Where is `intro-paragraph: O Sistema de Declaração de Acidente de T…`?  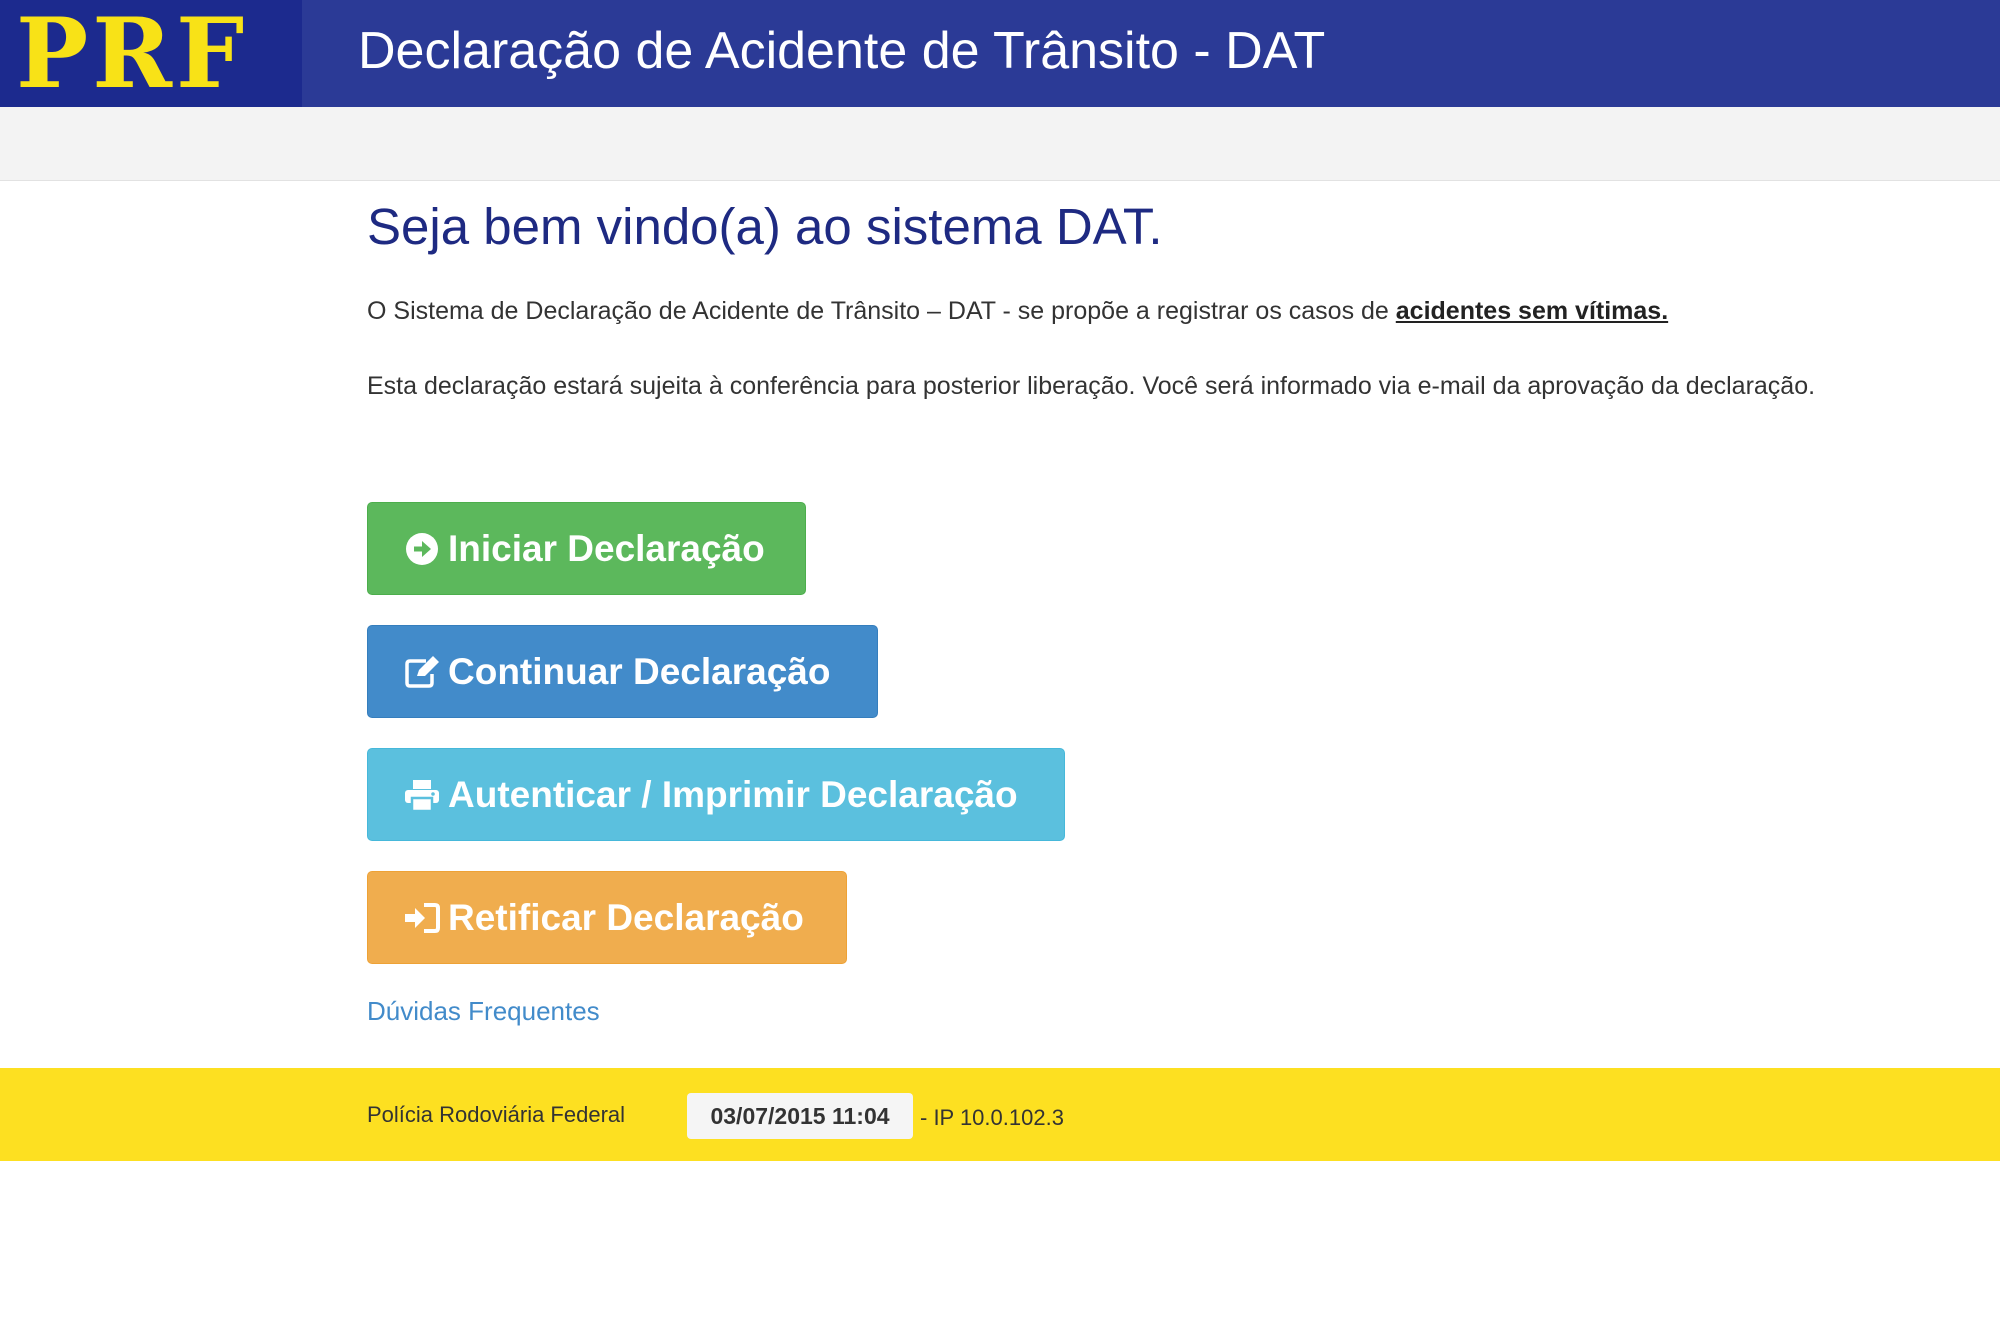 intro-paragraph: O Sistema de Declaração de Acidente de T… is located at coordinates (1017, 311).